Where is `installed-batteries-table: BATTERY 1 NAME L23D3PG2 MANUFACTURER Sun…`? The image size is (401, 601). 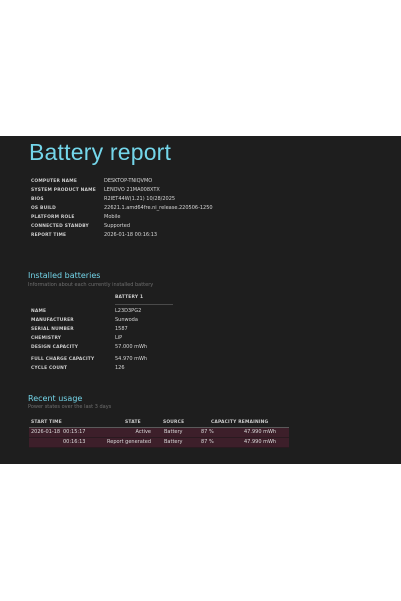 installed-batteries-table: BATTERY 1 NAME L23D3PG2 MANUFACTURER Sun… is located at coordinates (102, 334).